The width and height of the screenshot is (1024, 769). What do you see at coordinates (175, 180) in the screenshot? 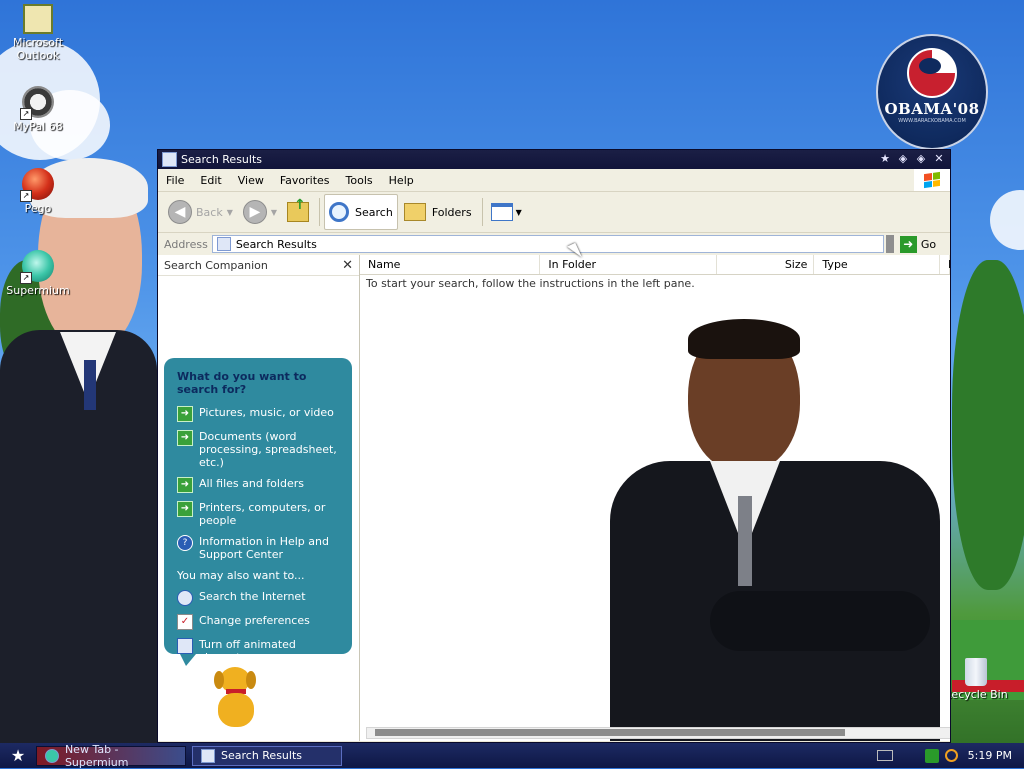
I see `menu-file: File` at bounding box center [175, 180].